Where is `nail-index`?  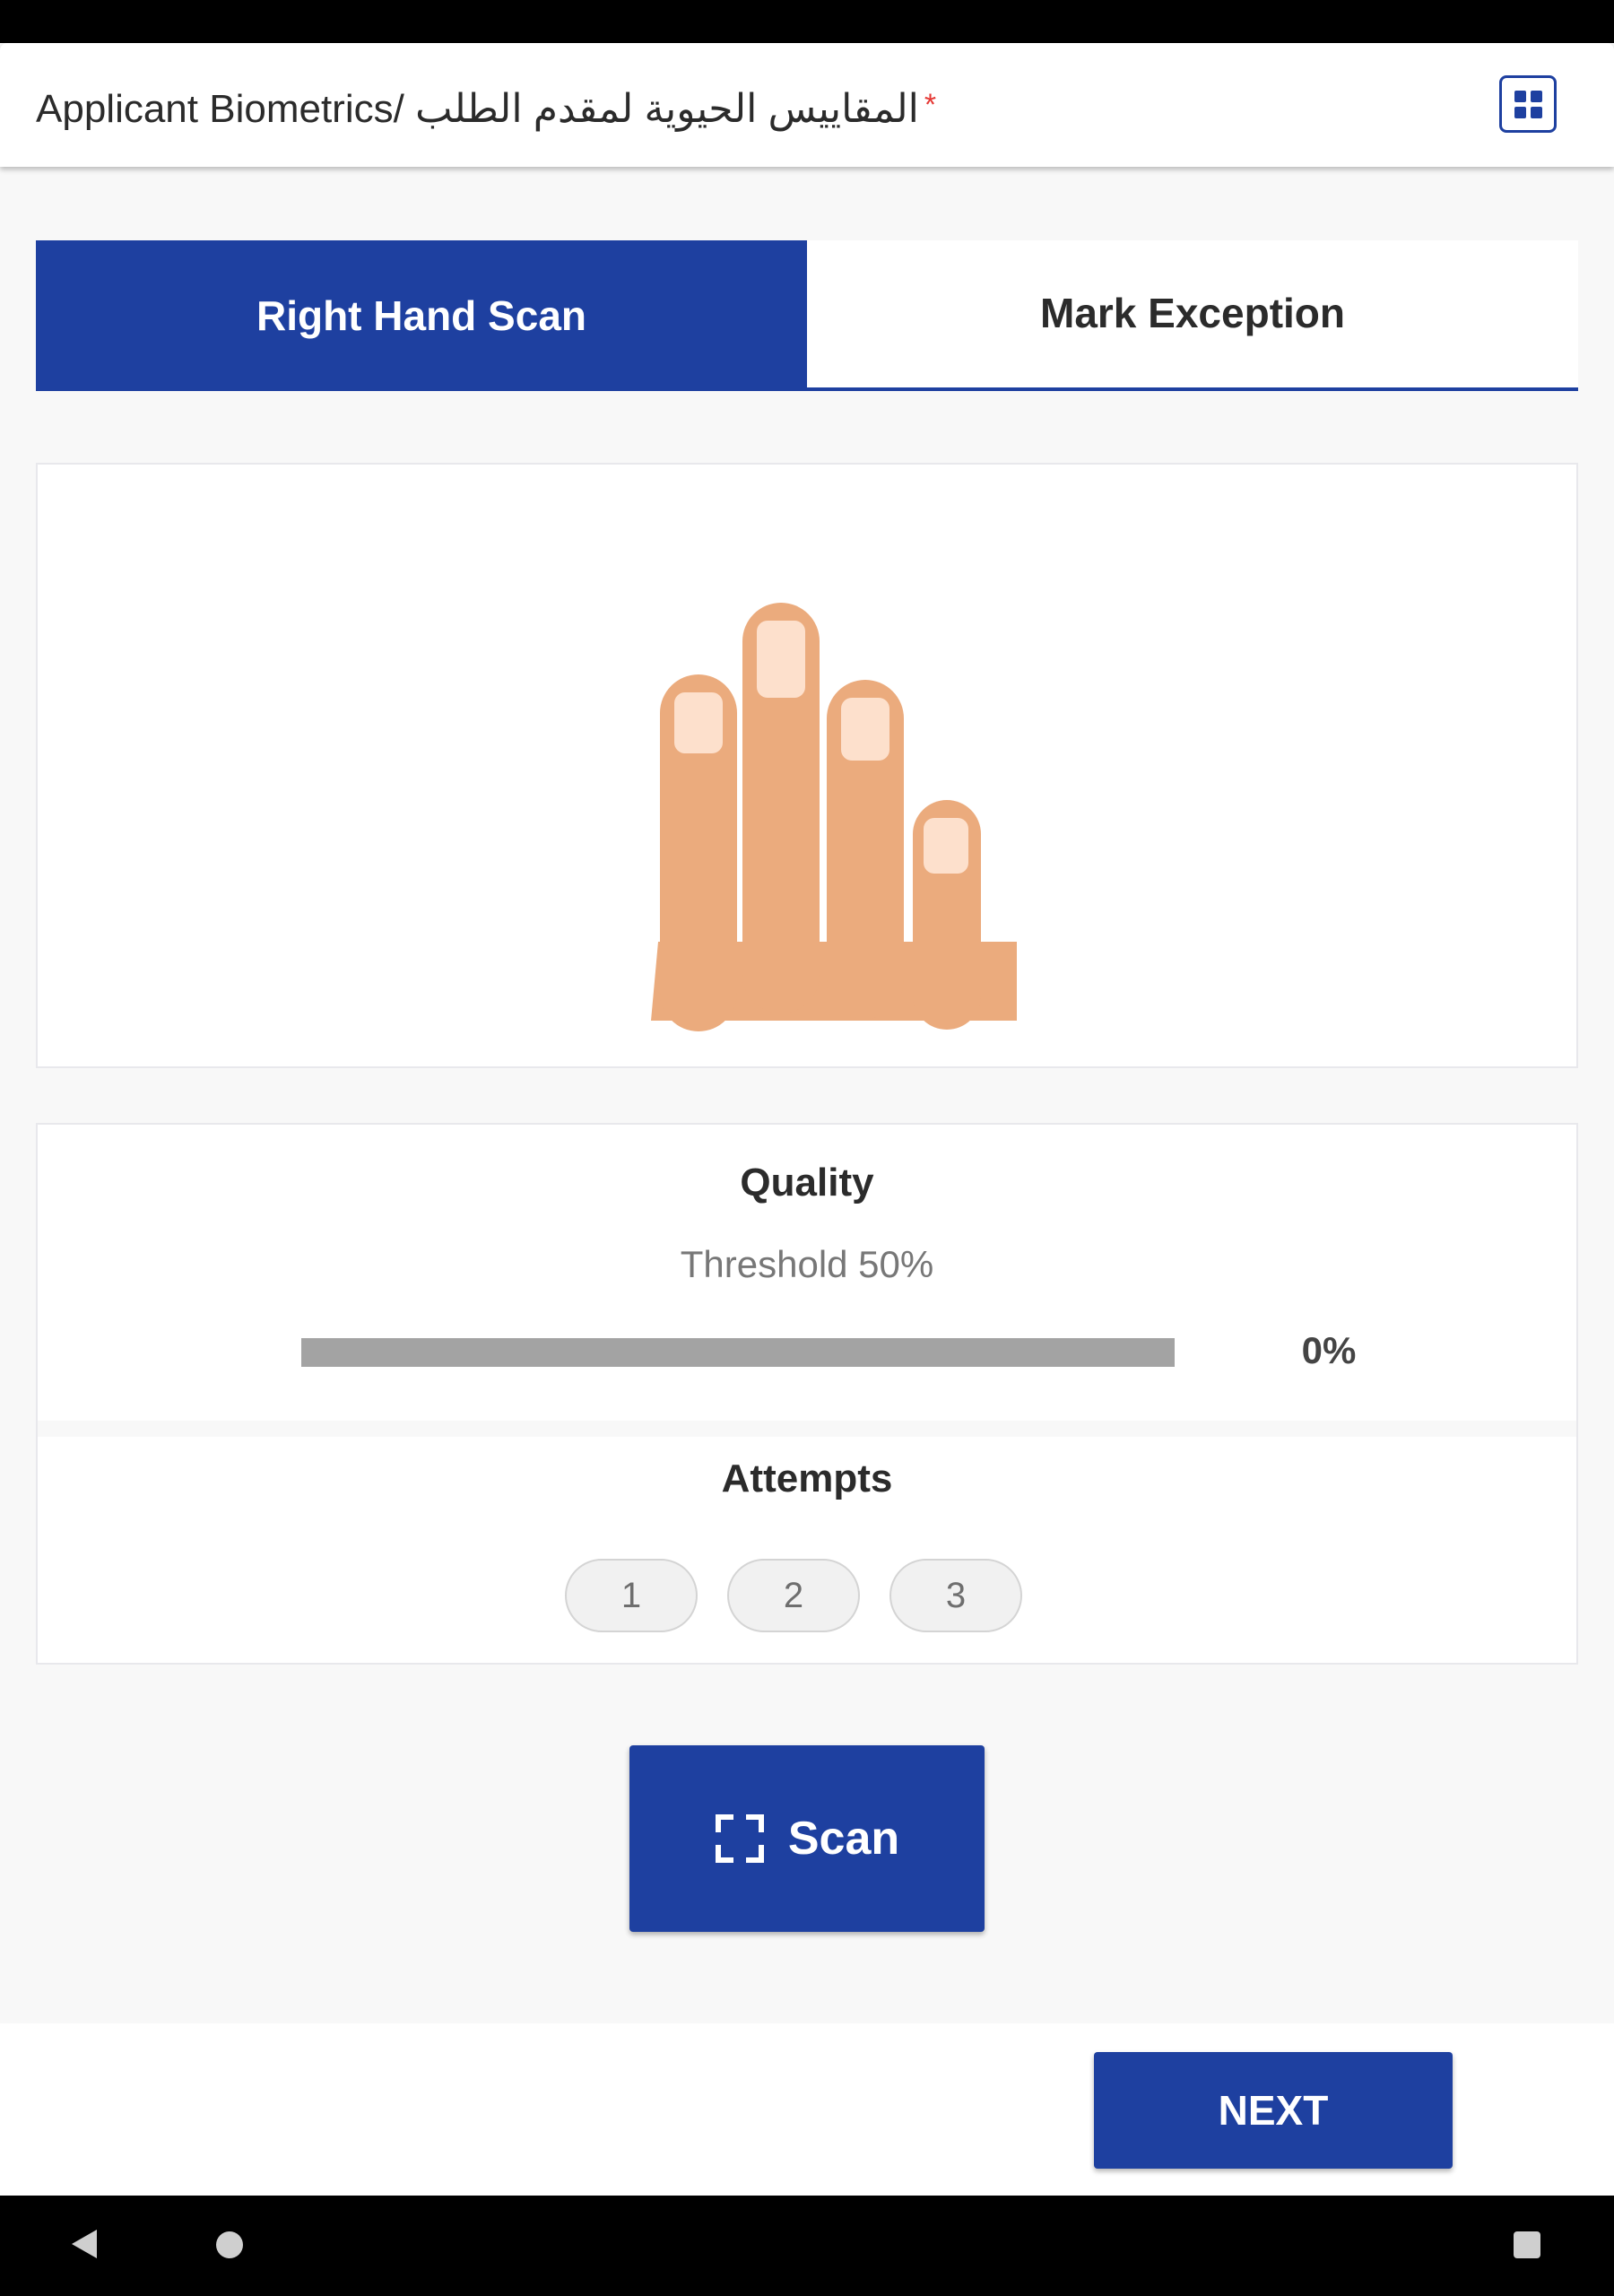 nail-index is located at coordinates (698, 722).